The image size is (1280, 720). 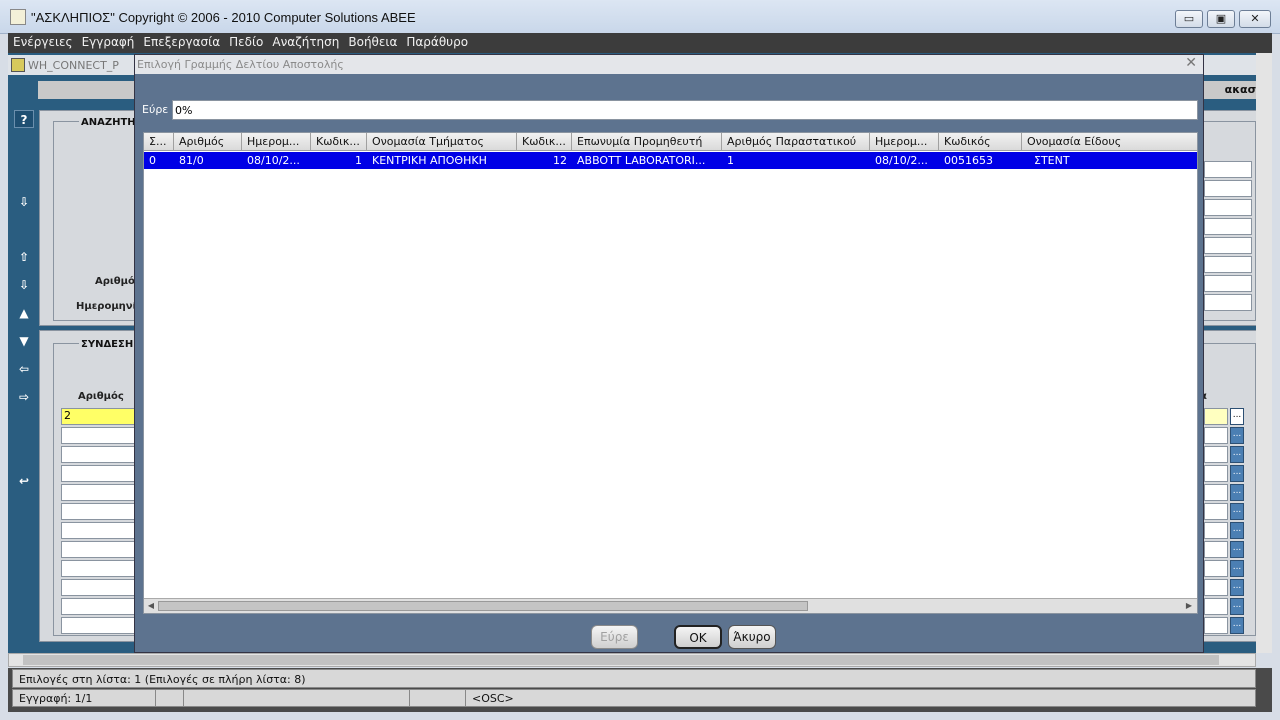 I want to click on help-button: ?, so click(x=24, y=119).